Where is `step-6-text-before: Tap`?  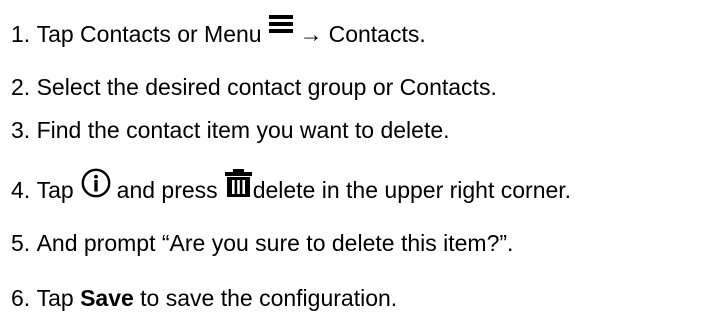
step-6-text-before: Tap is located at coordinates (55, 298).